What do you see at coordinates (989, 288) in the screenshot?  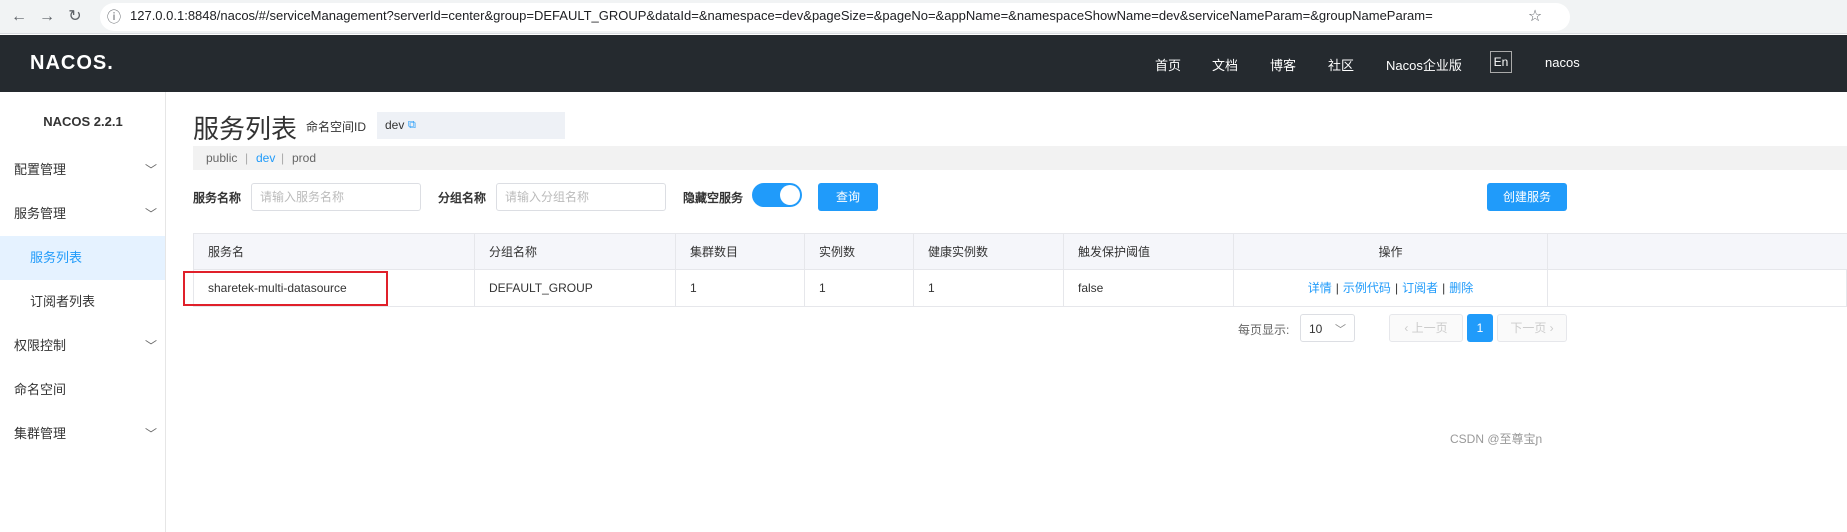 I see `cell-healthy-count: 1` at bounding box center [989, 288].